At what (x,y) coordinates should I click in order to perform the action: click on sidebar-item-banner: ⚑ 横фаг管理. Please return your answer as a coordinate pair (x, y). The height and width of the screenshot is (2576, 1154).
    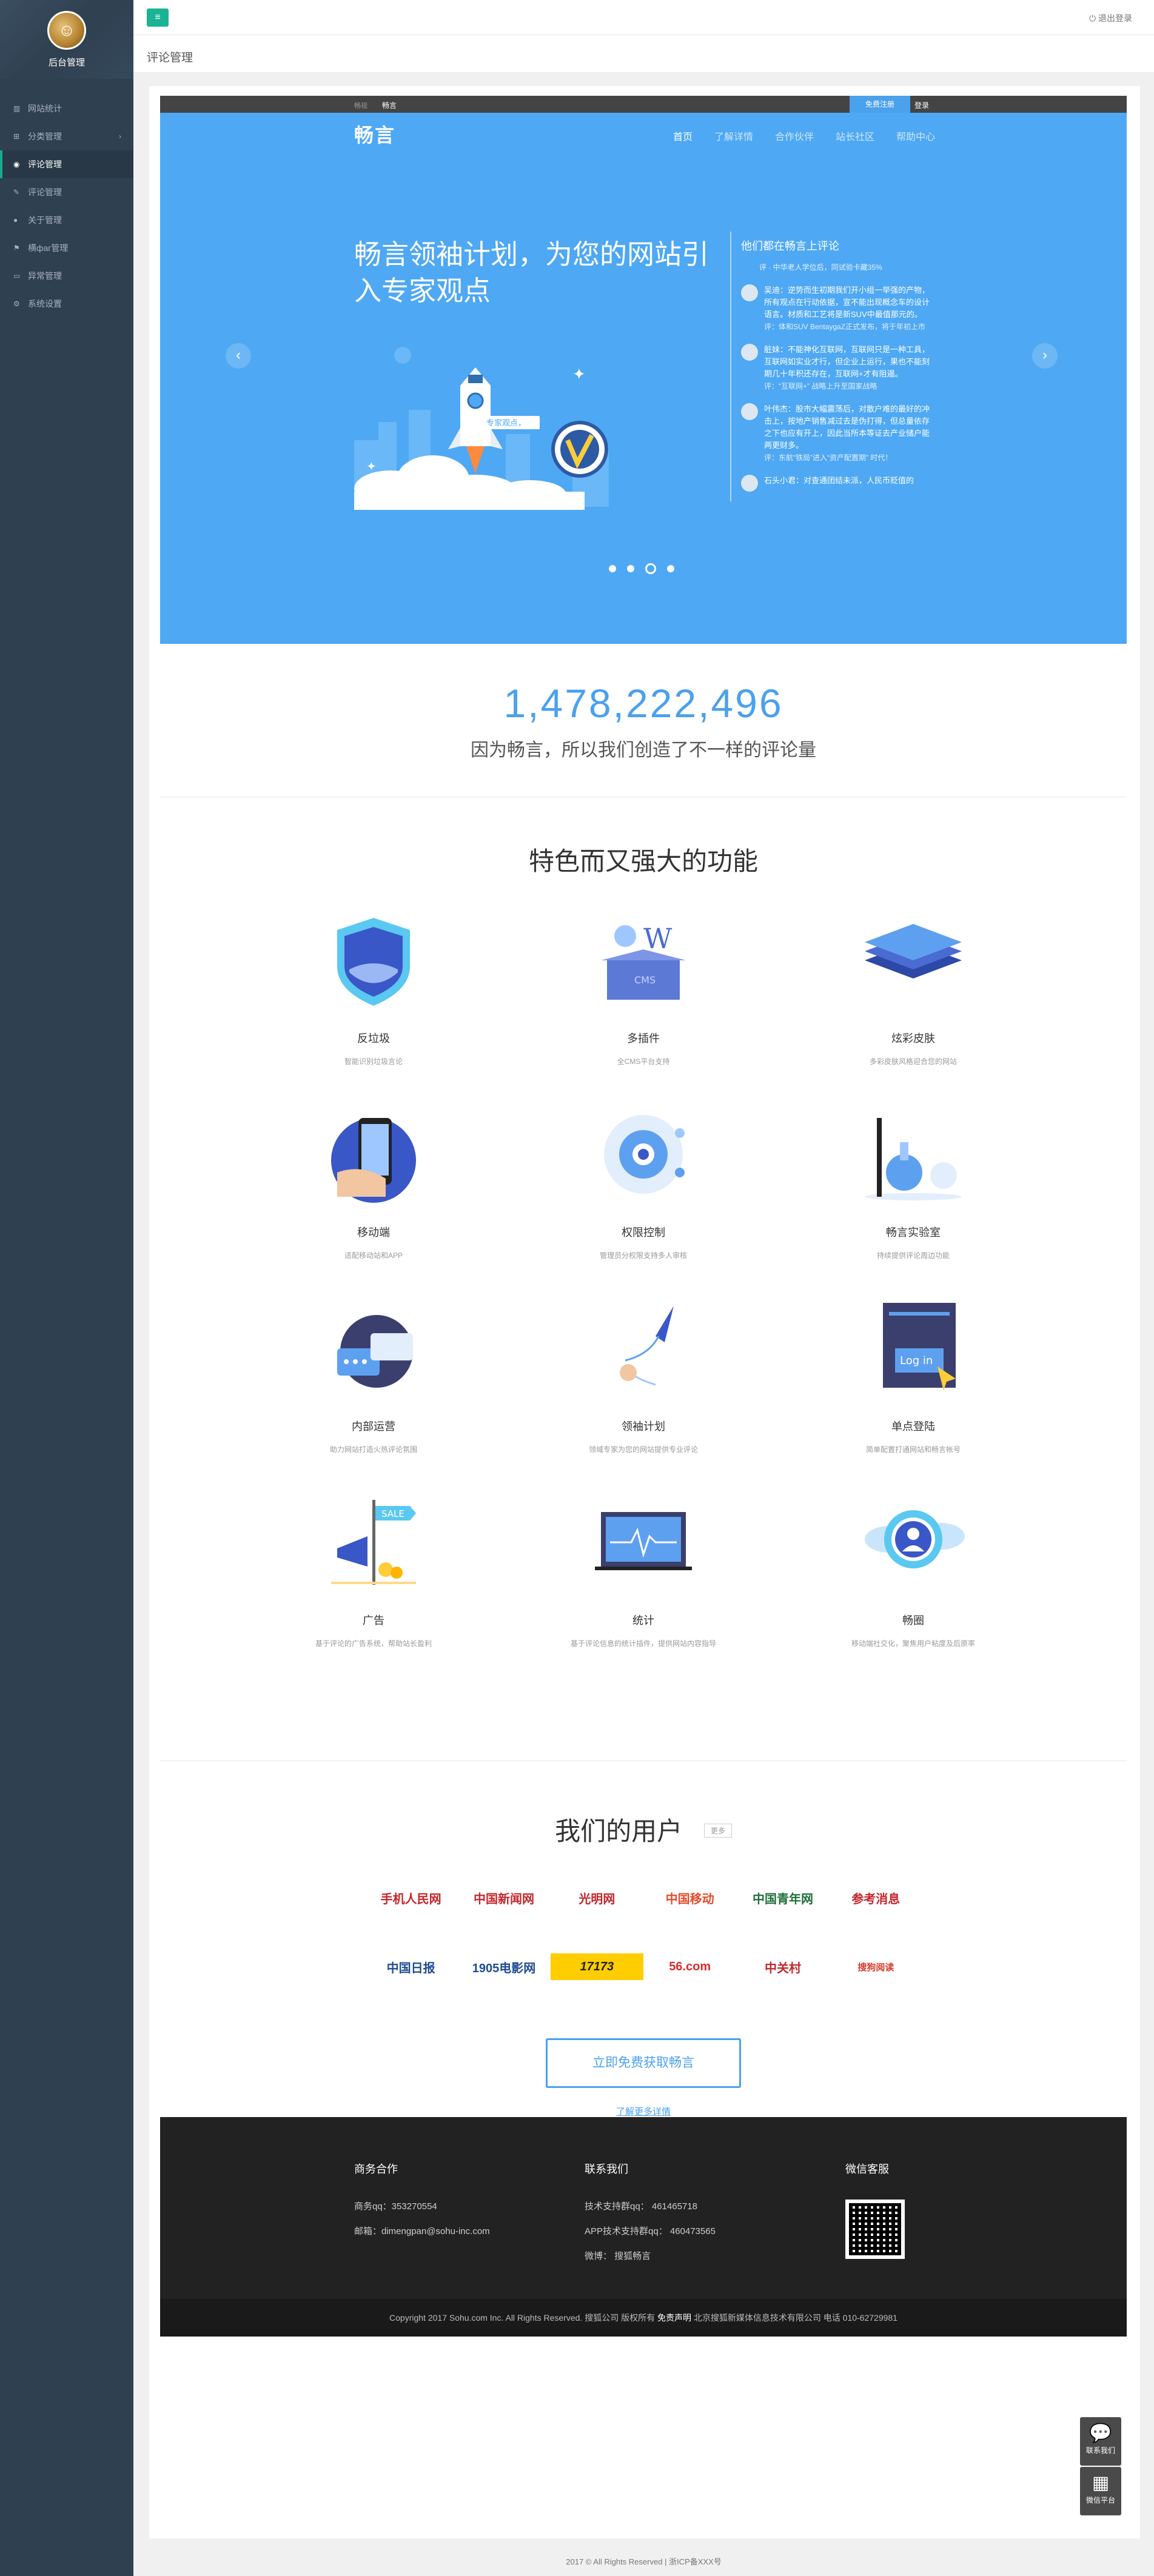
    Looking at the image, I should click on (66, 248).